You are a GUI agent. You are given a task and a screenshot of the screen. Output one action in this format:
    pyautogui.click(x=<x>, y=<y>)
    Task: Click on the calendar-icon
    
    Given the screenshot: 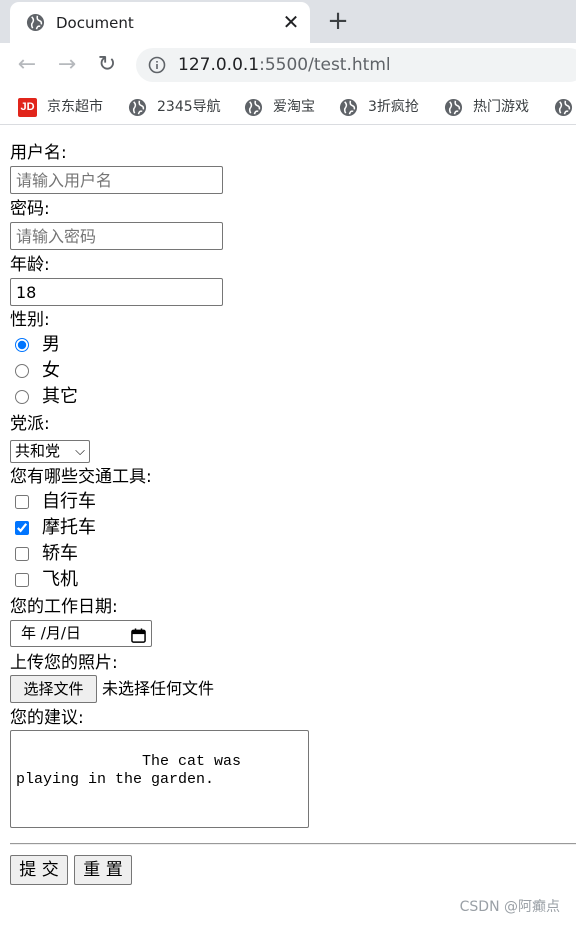 What is the action you would take?
    pyautogui.click(x=138, y=638)
    